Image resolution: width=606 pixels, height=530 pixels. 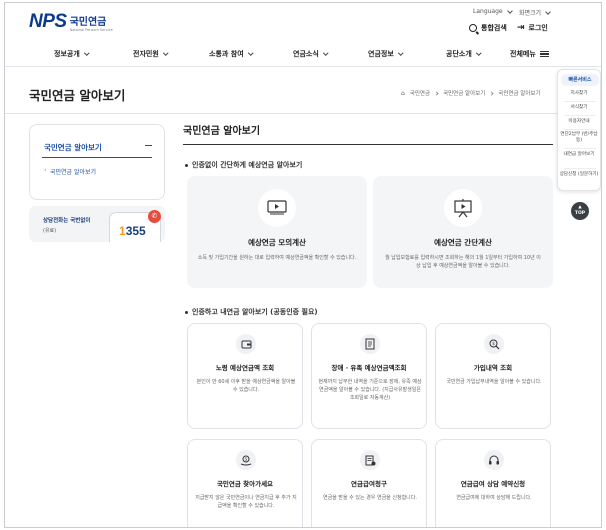 I want to click on card-desc: 본인이 만 60세 이후 받을 예상연금액을 알아볼 수 있습니다., so click(x=246, y=386).